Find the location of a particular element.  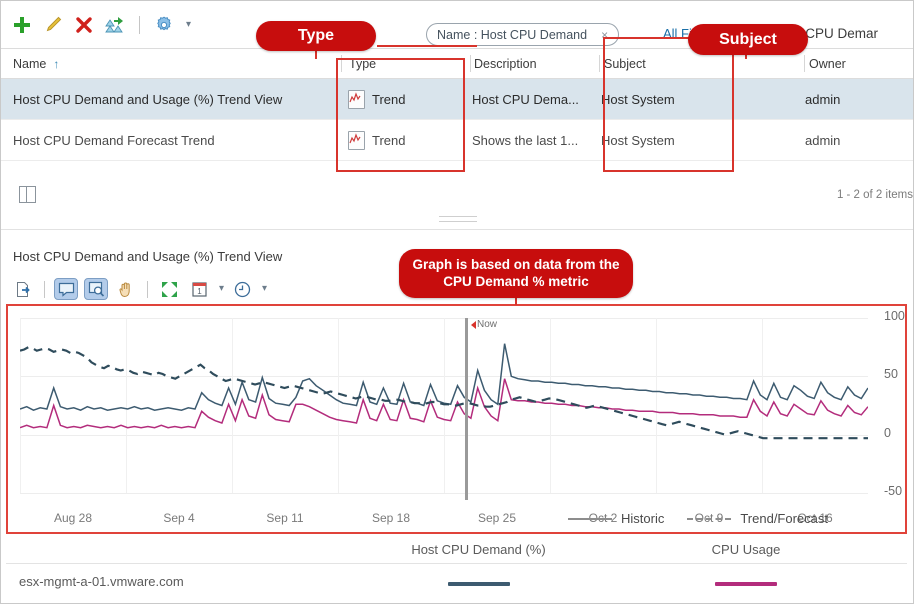

column-header-type: Type is located at coordinates (406, 64).